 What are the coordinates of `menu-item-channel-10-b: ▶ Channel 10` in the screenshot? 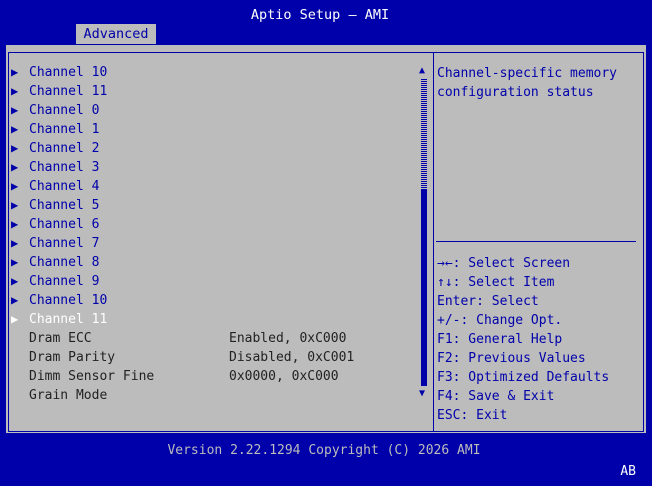 It's located at (59, 300).